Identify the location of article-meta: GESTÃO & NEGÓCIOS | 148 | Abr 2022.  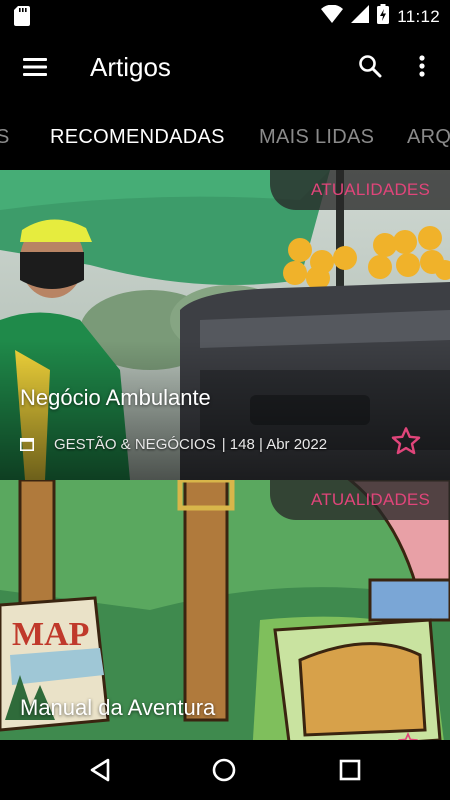
(173, 444).